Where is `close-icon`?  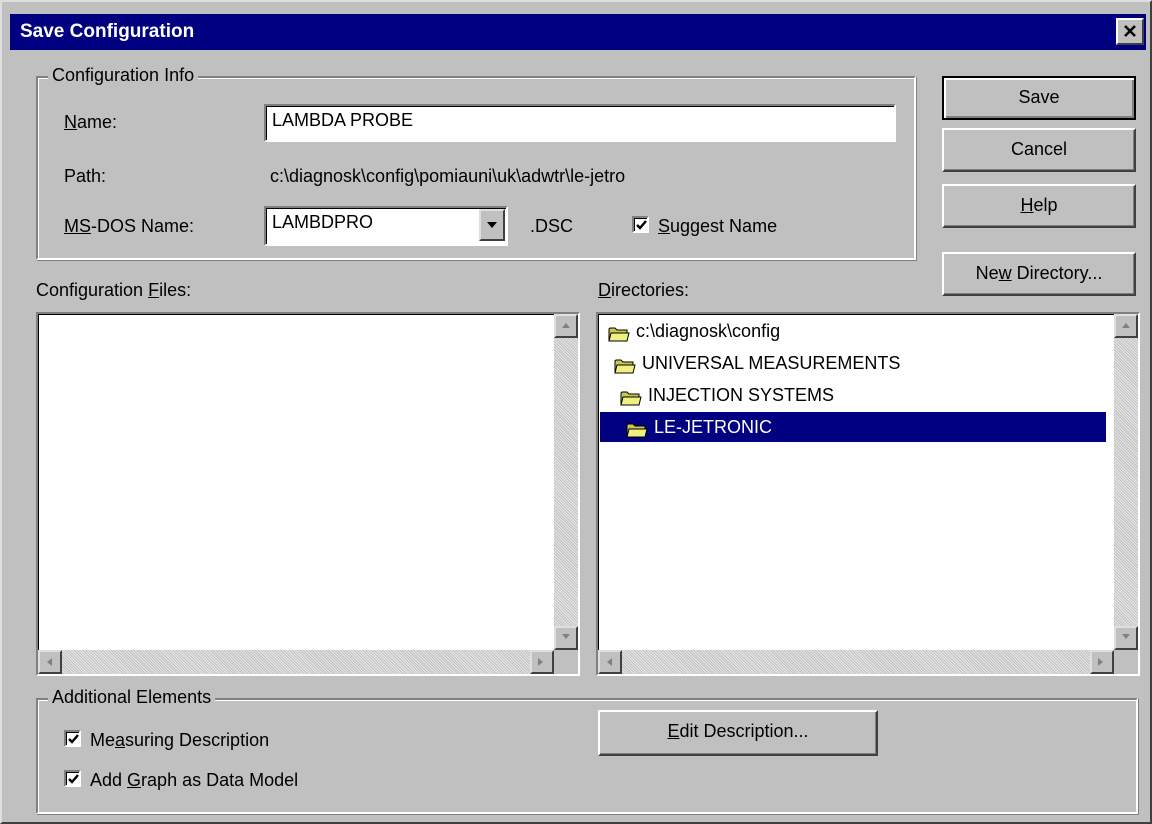
close-icon is located at coordinates (1130, 31).